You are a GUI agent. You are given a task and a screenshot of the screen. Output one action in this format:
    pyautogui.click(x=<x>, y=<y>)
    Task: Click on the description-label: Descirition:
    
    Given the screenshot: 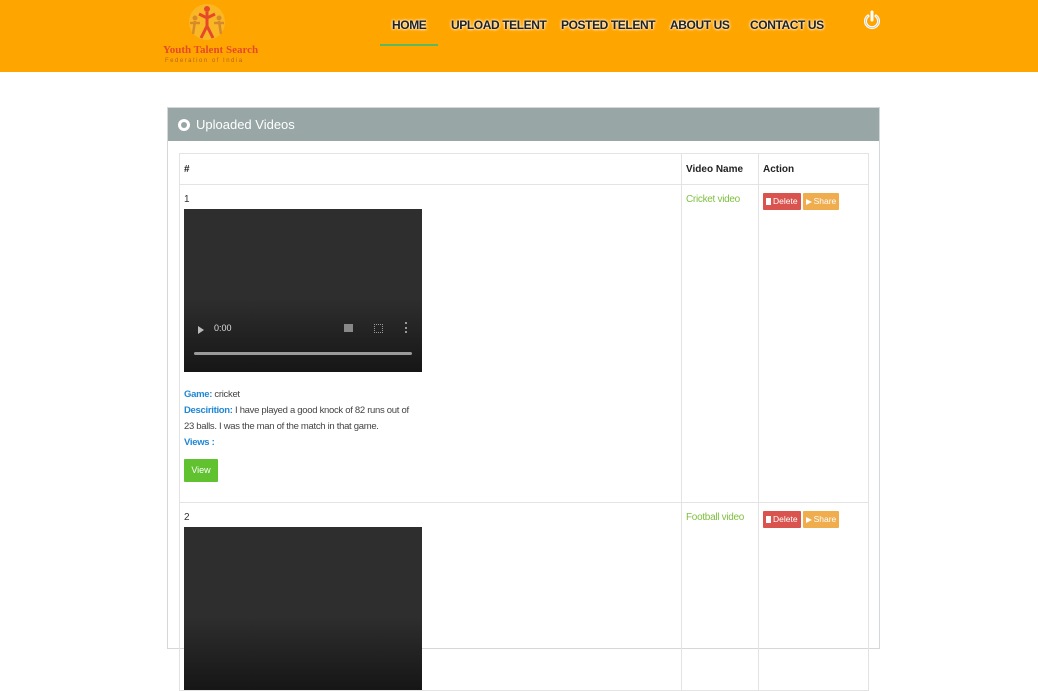 What is the action you would take?
    pyautogui.click(x=208, y=410)
    